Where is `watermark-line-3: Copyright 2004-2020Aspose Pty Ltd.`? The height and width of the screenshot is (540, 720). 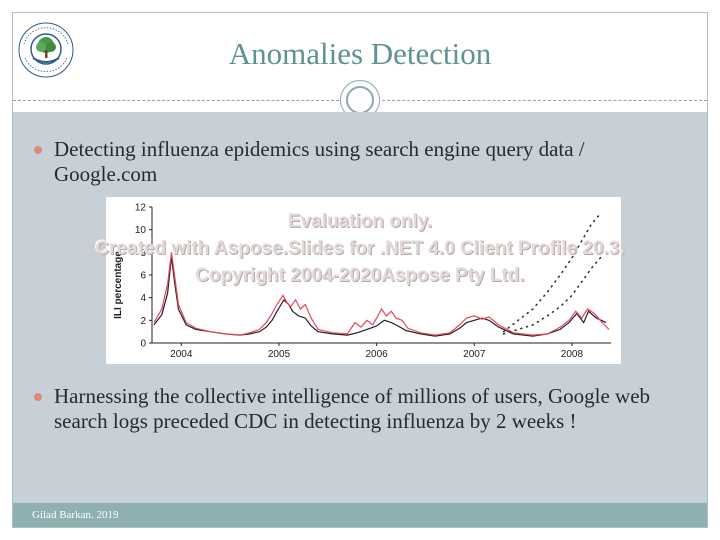
watermark-line-3: Copyright 2004-2020Aspose Pty Ltd. is located at coordinates (360, 275).